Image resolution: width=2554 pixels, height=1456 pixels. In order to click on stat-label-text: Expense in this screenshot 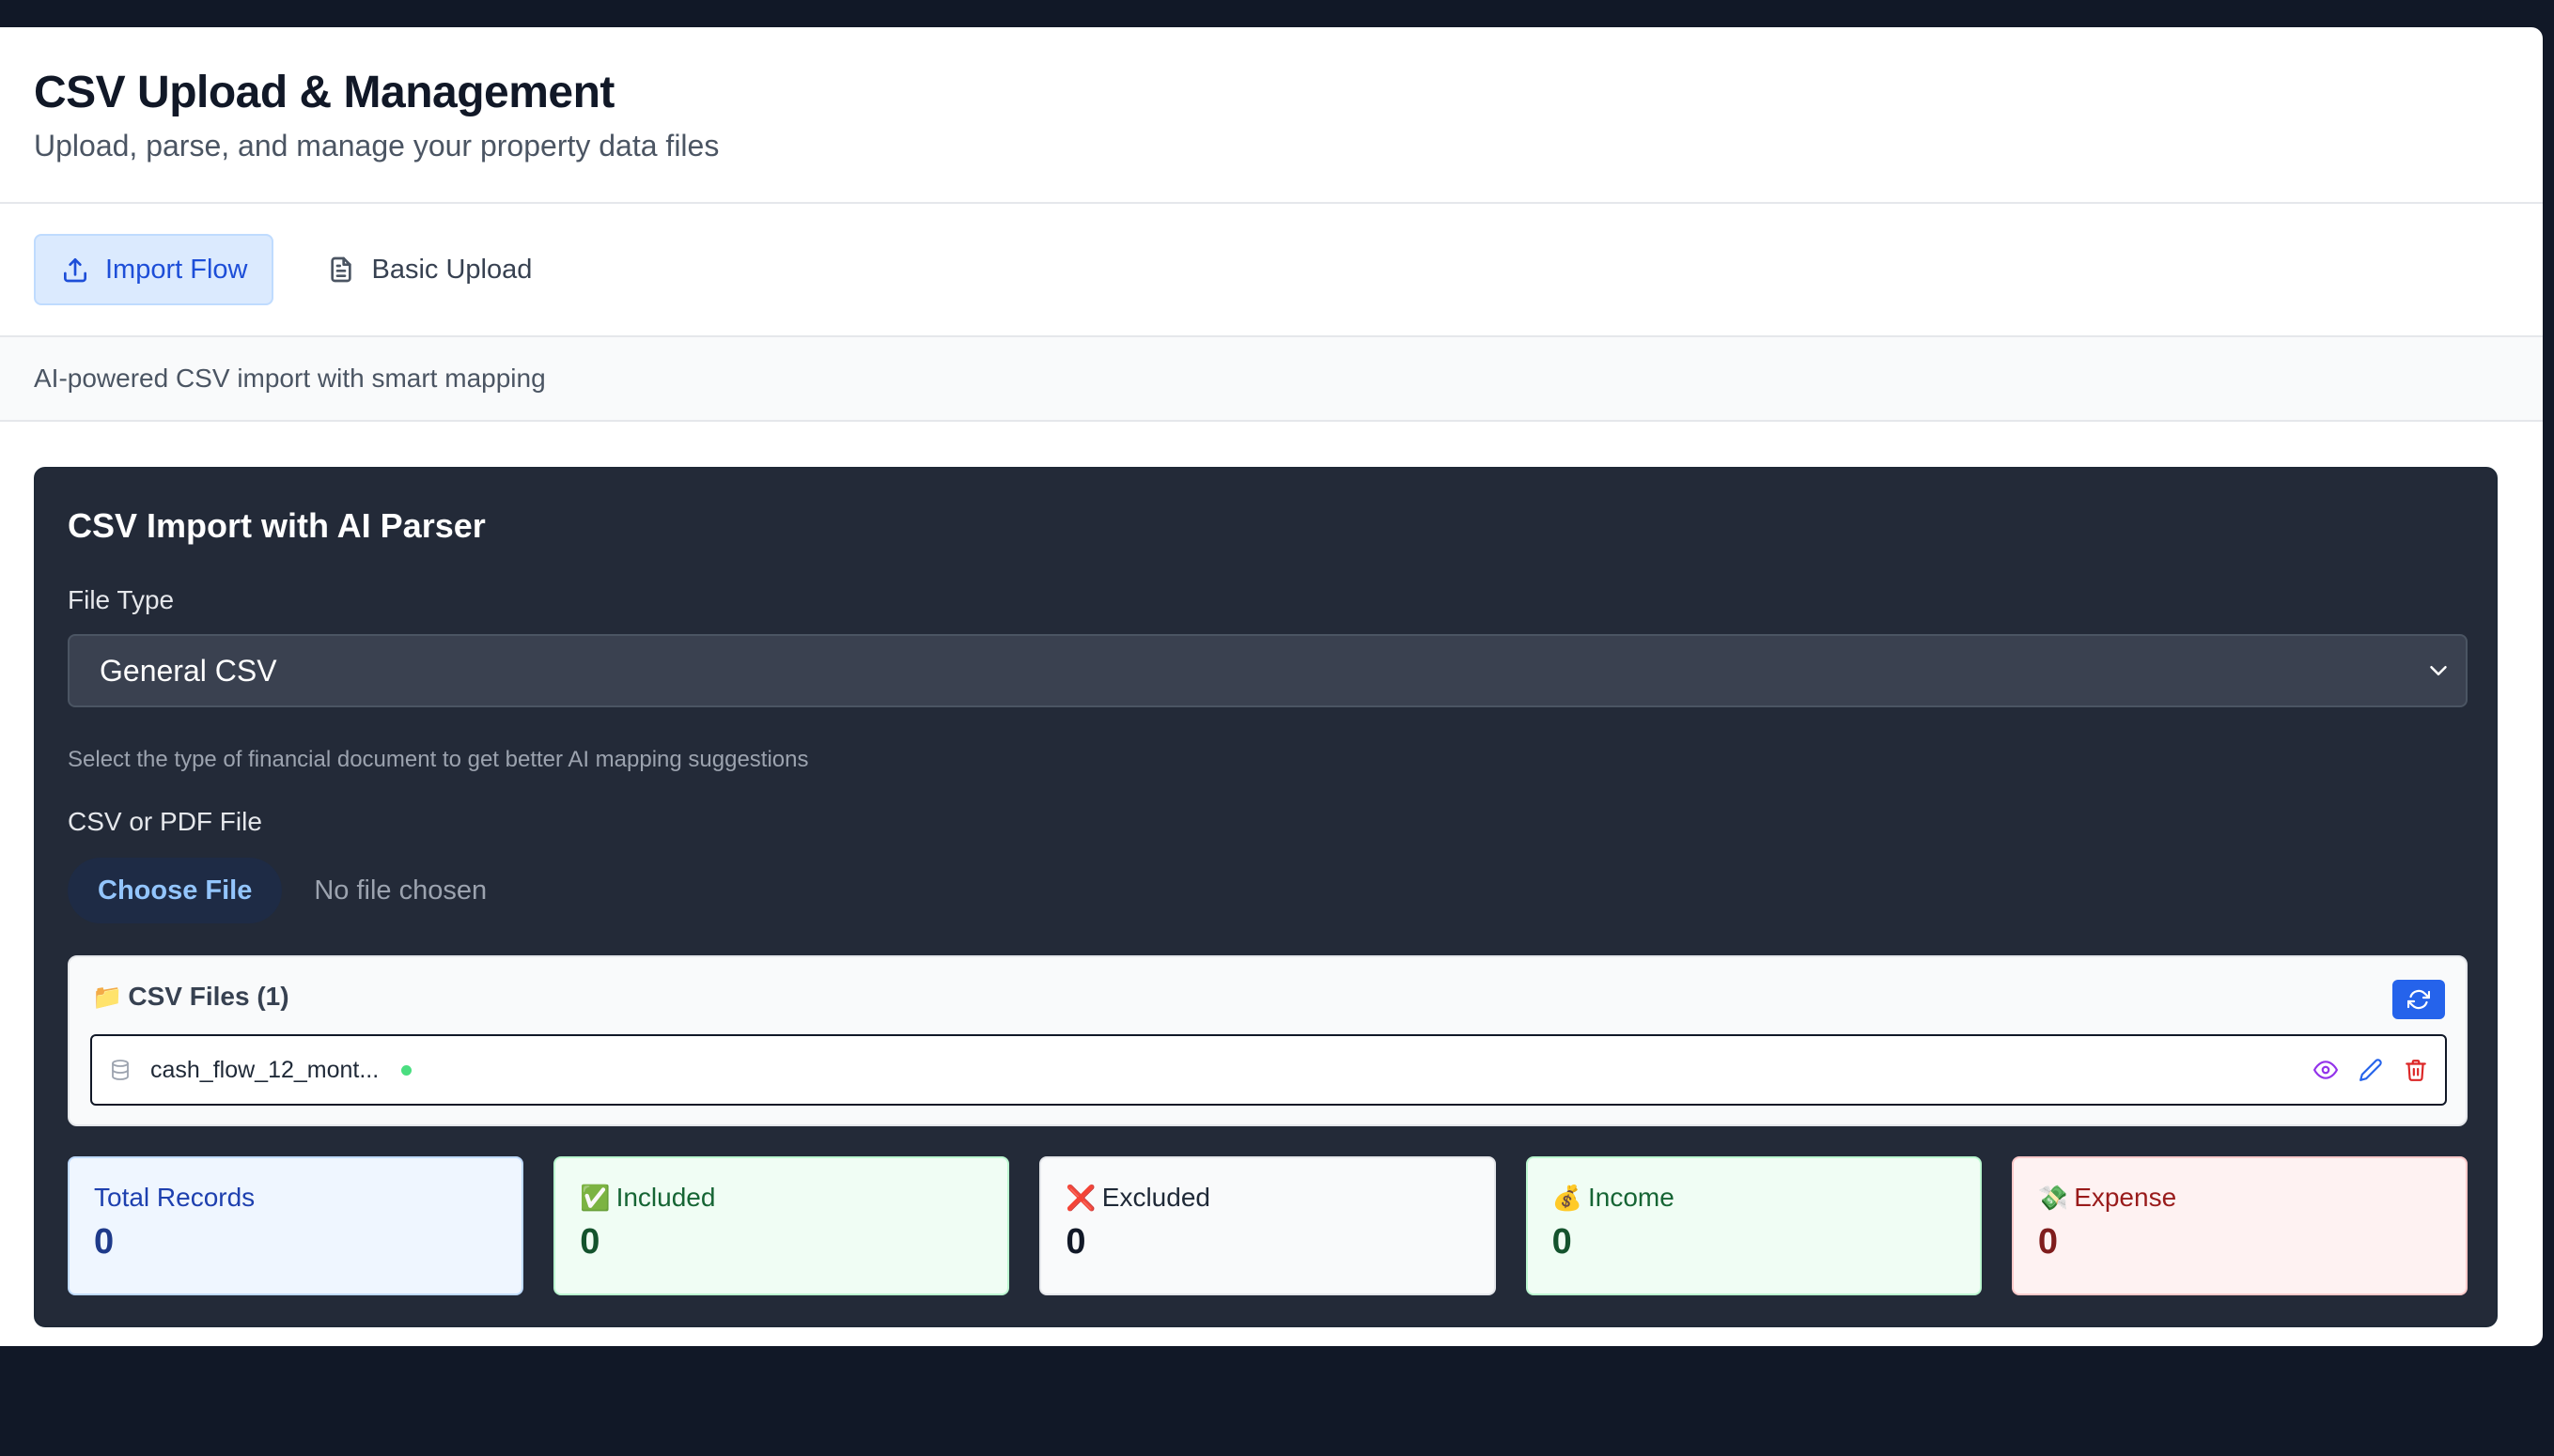, I will do `click(2125, 1197)`.